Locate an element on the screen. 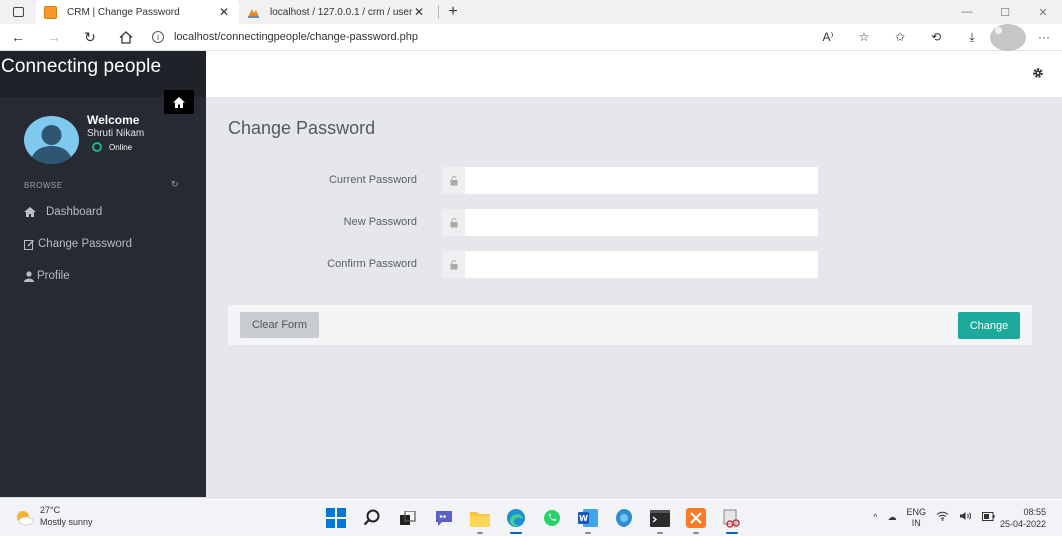 The width and height of the screenshot is (1062, 537). forward-icon: → is located at coordinates (54, 37).